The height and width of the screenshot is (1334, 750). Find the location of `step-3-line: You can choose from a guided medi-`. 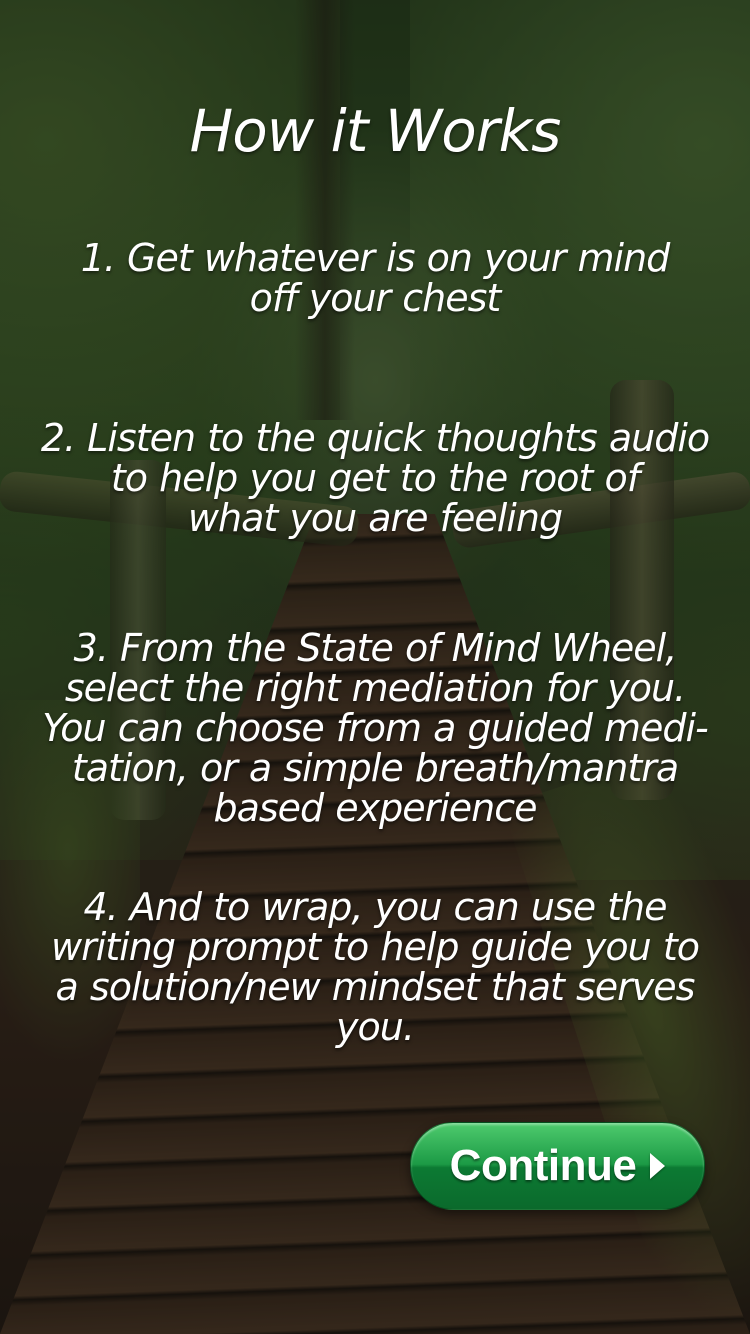

step-3-line: You can choose from a guided medi- is located at coordinates (375, 728).